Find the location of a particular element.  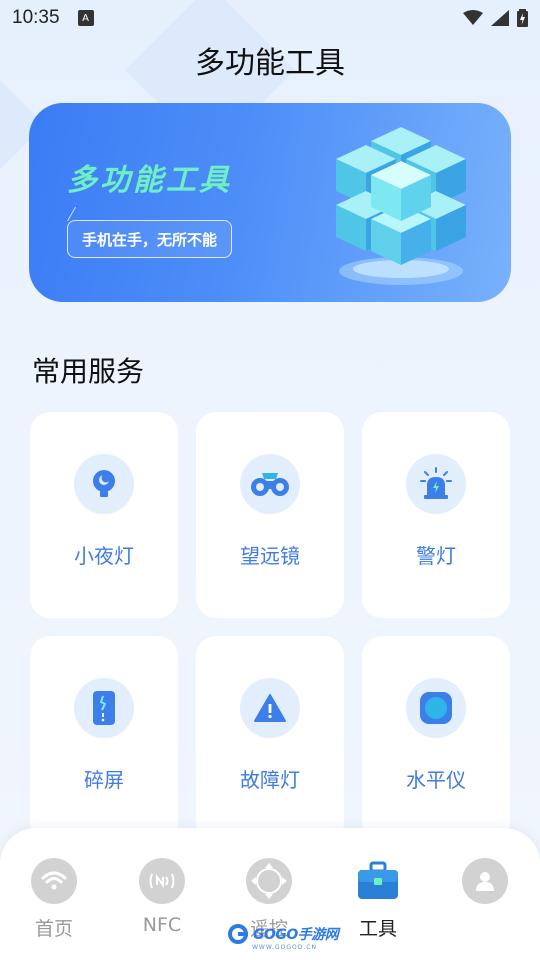

service-card-binoculars: 望远镜 is located at coordinates (270, 515).